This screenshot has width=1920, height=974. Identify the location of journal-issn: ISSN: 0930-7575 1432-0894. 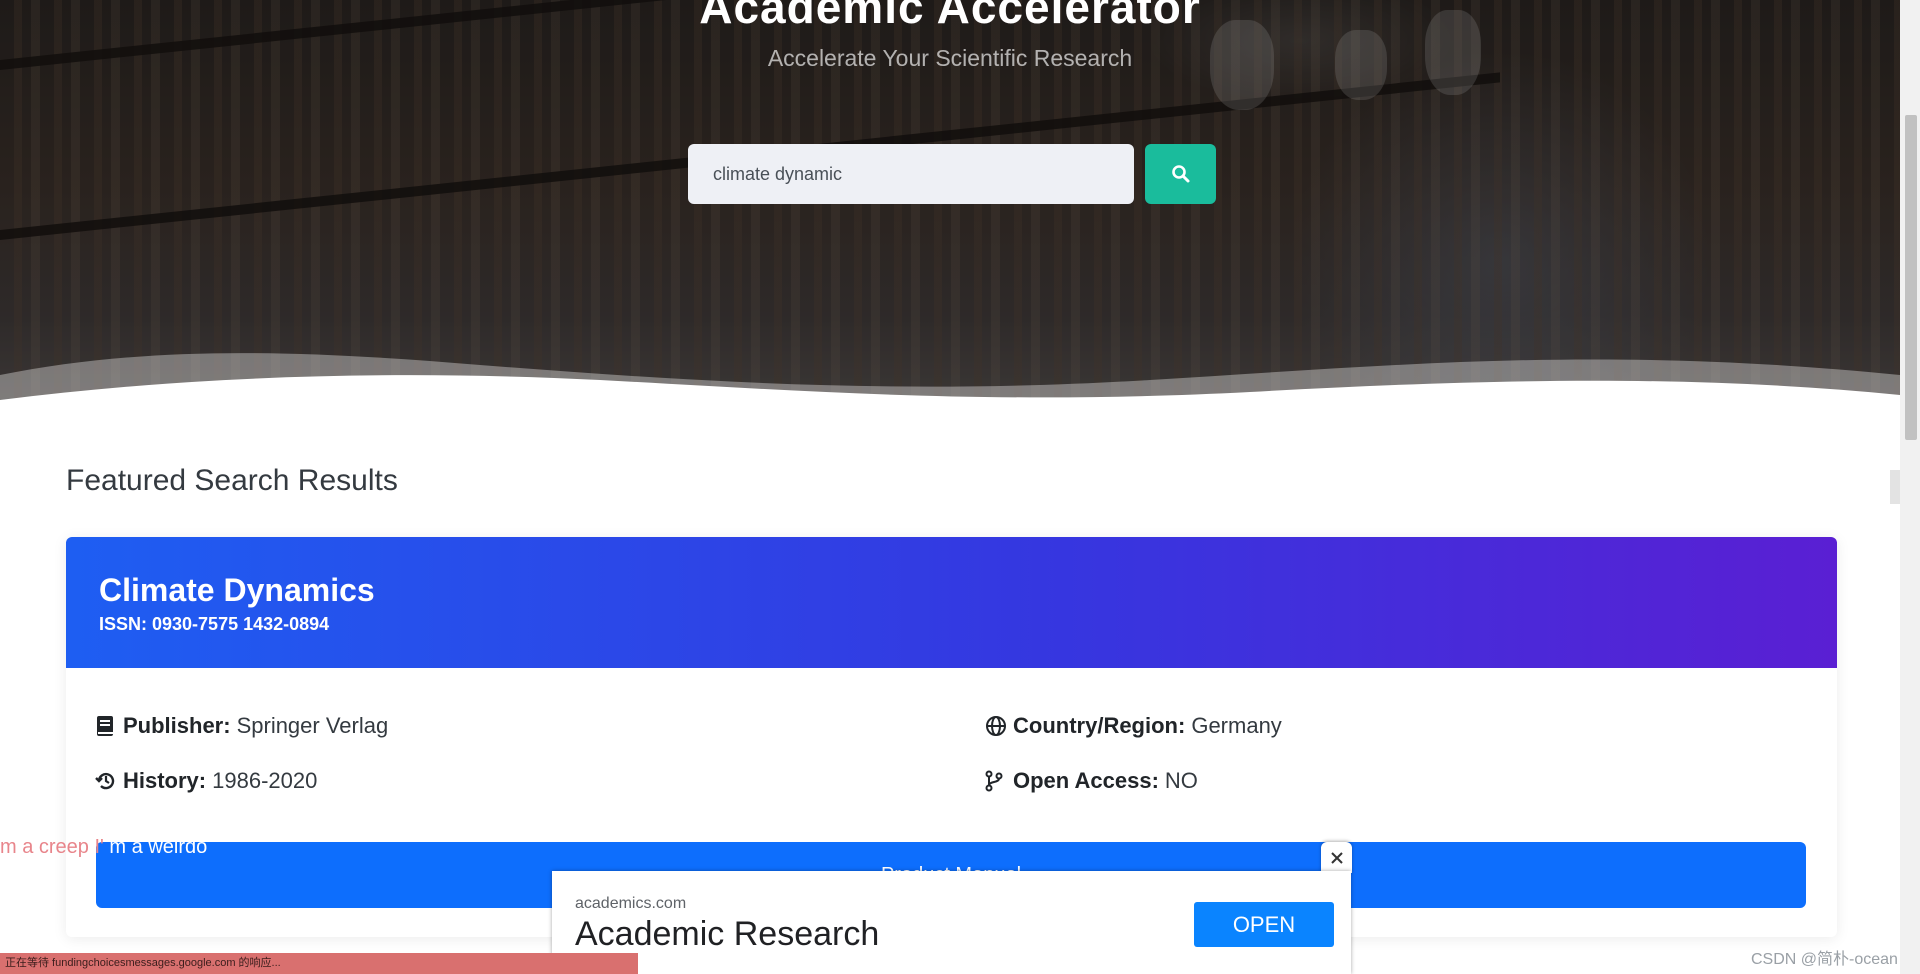
(214, 624).